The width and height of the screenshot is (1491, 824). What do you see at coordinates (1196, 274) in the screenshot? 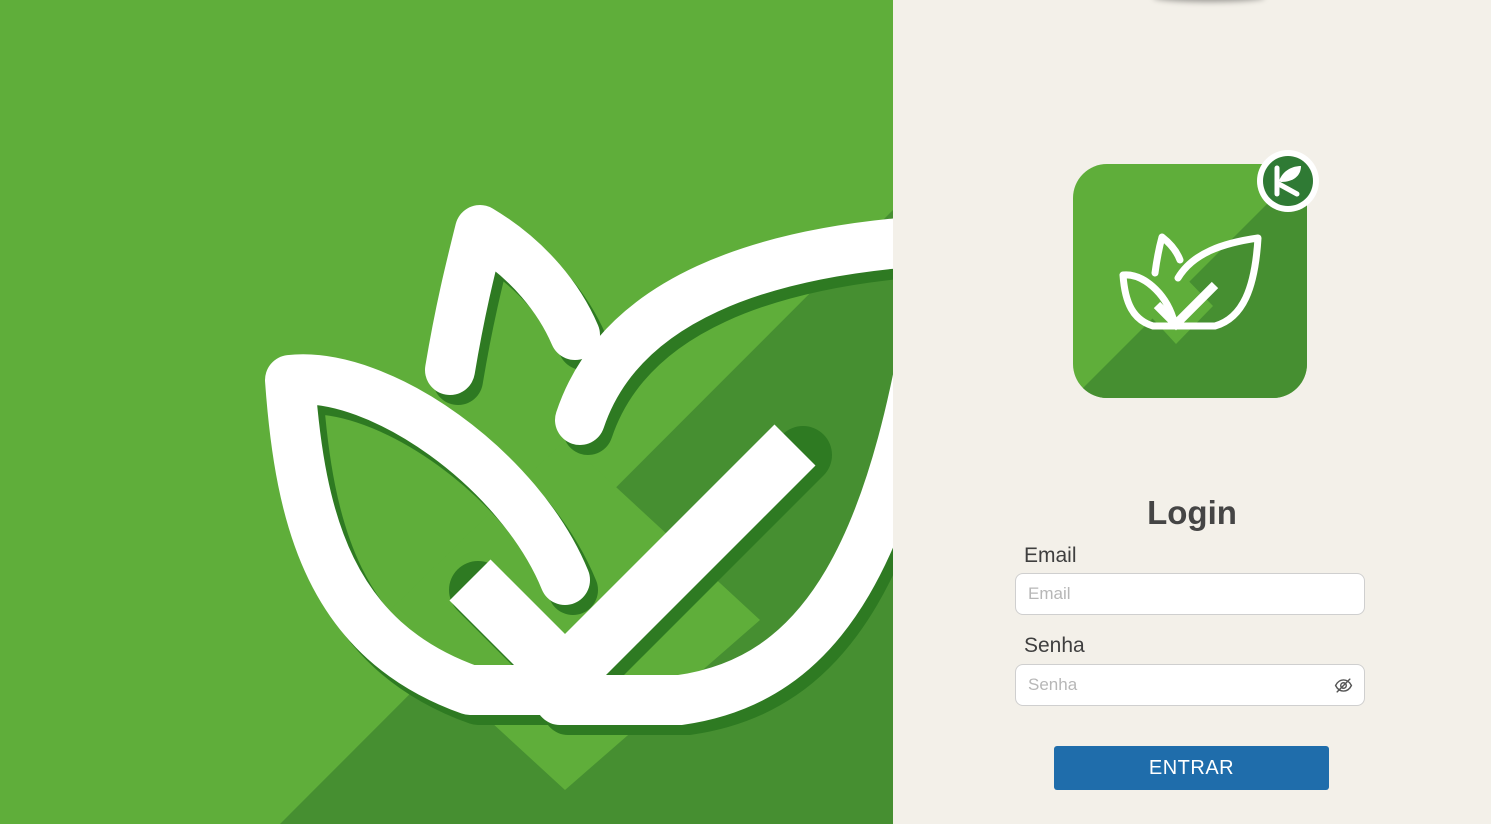
I see `app-logo` at bounding box center [1196, 274].